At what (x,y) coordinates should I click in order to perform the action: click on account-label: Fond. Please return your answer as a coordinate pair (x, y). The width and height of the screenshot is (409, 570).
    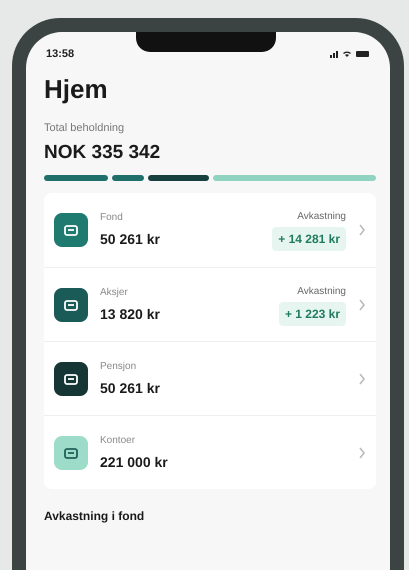
    Looking at the image, I should click on (112, 218).